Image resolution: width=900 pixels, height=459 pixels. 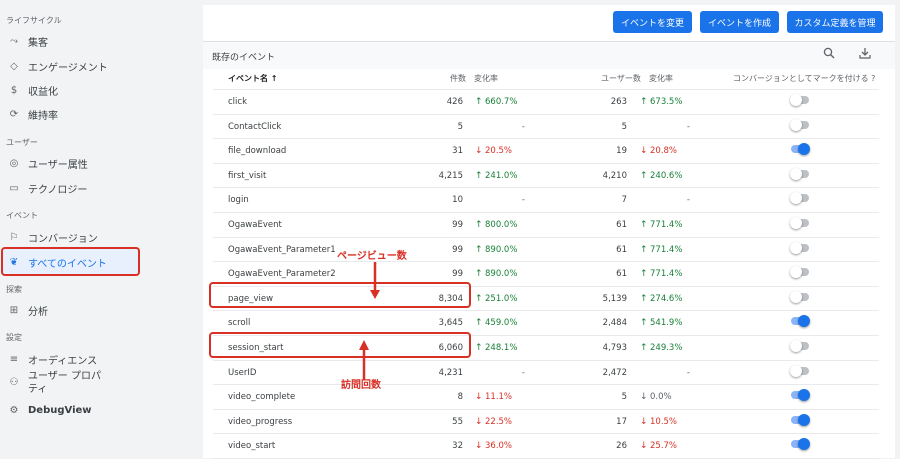 I want to click on users-change: ↓ 25.7%, so click(x=670, y=446).